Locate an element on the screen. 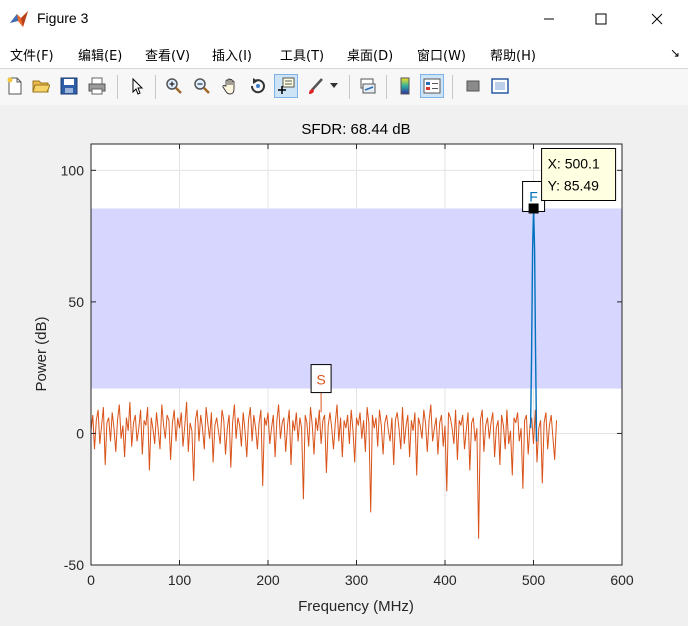  datatip: X: 500.1 Y: 85.49 is located at coordinates (579, 174).